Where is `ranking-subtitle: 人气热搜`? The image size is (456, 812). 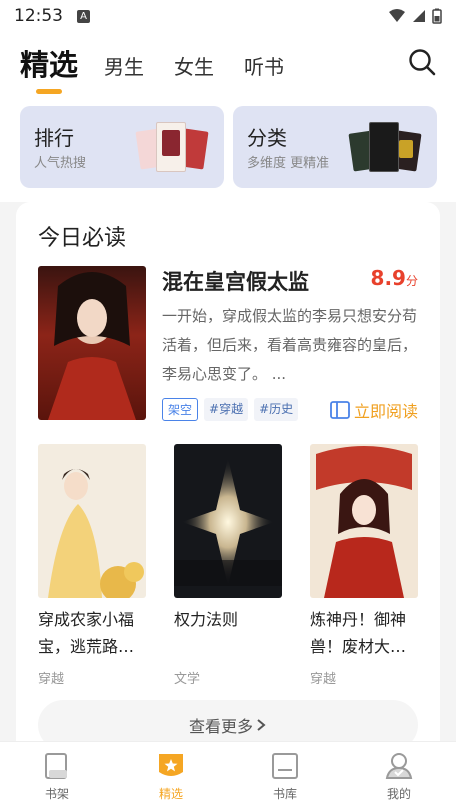 ranking-subtitle: 人气热搜 is located at coordinates (60, 163).